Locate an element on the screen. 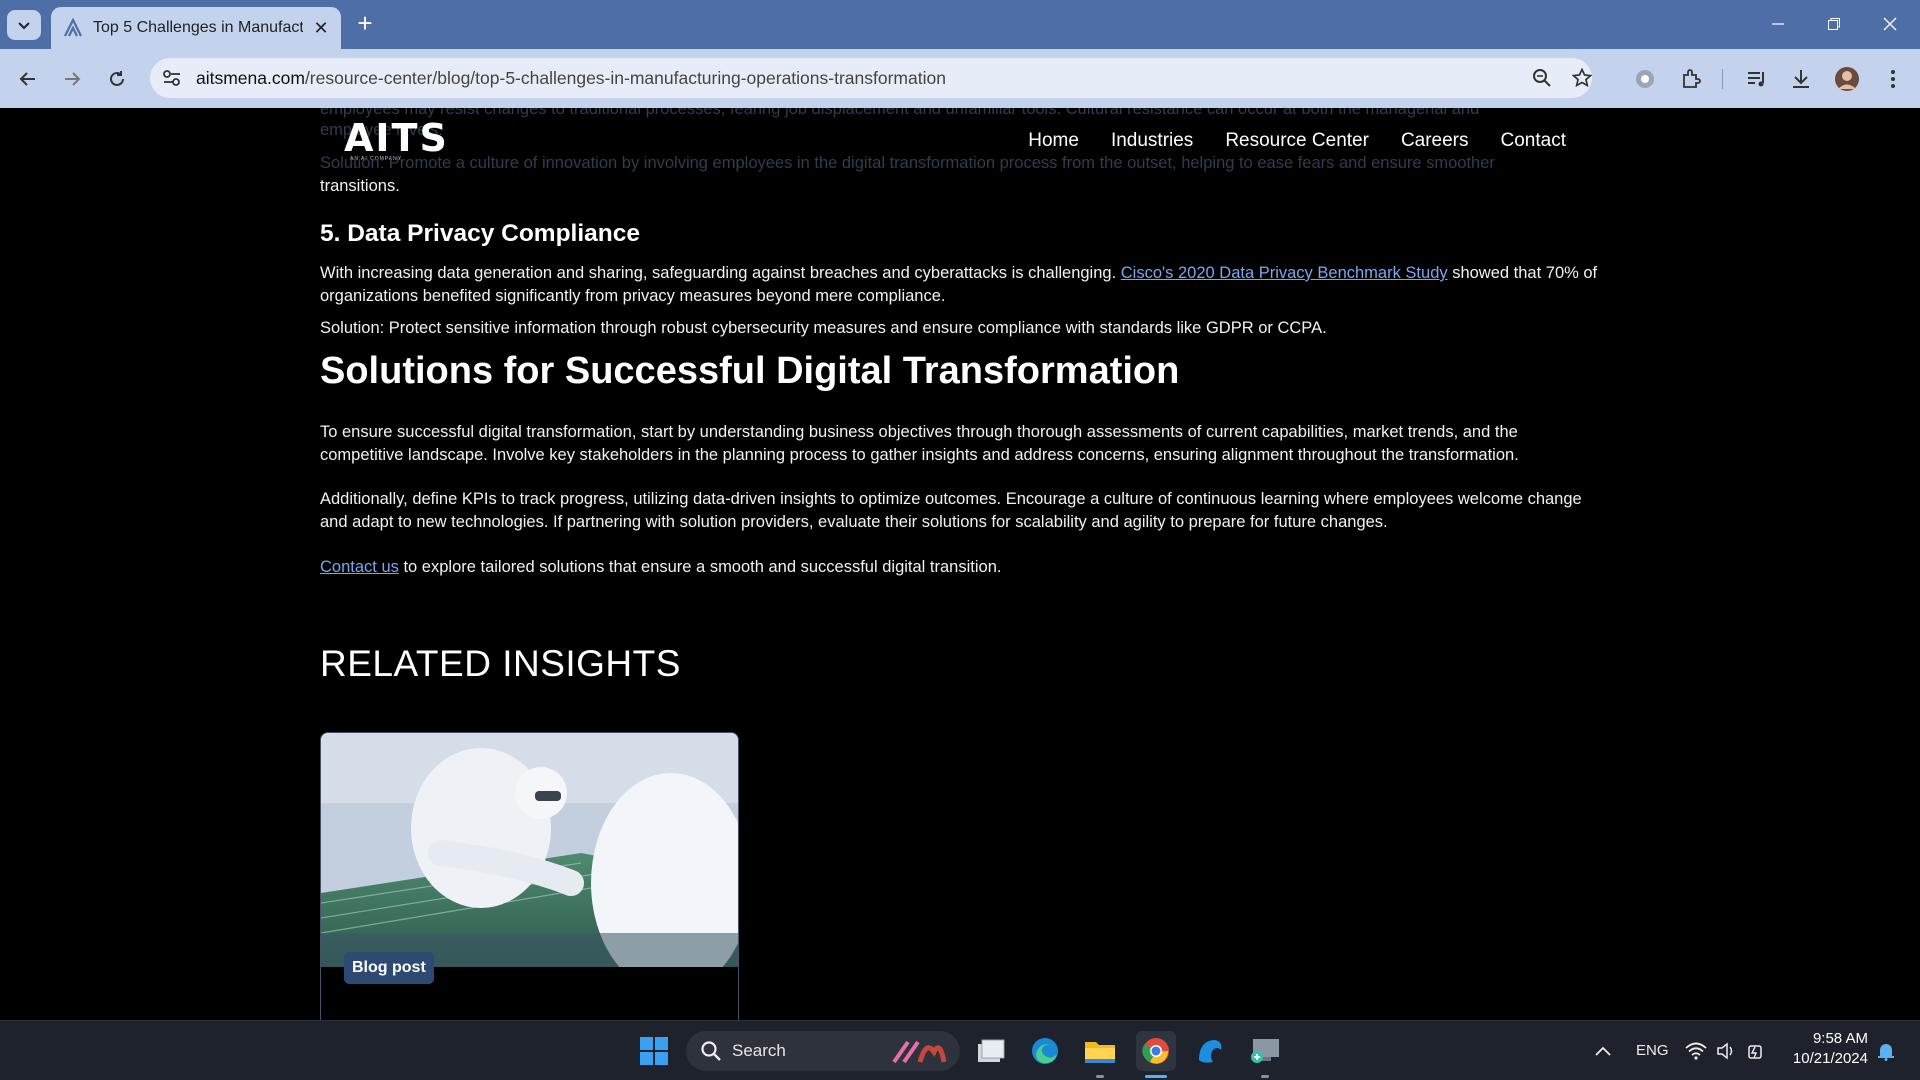 The width and height of the screenshot is (1920, 1080). arrow-left-icon is located at coordinates (27, 79).